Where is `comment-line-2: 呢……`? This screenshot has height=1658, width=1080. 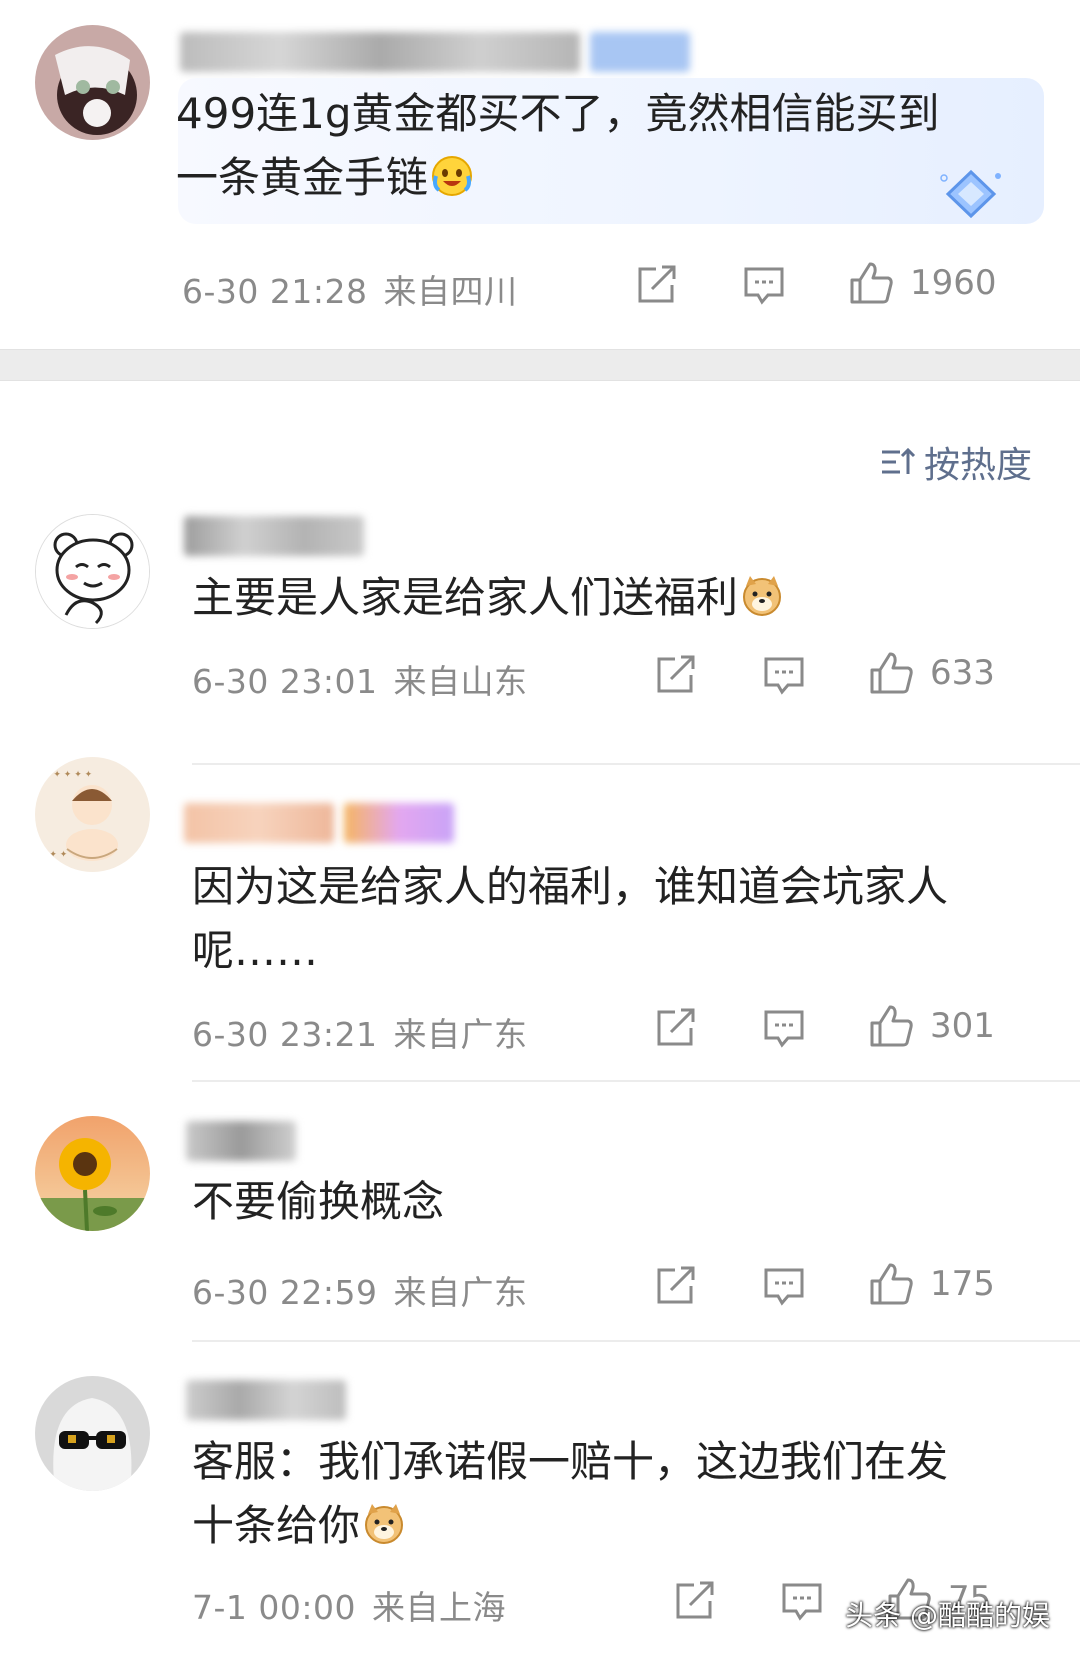 comment-line-2: 呢…… is located at coordinates (255, 950).